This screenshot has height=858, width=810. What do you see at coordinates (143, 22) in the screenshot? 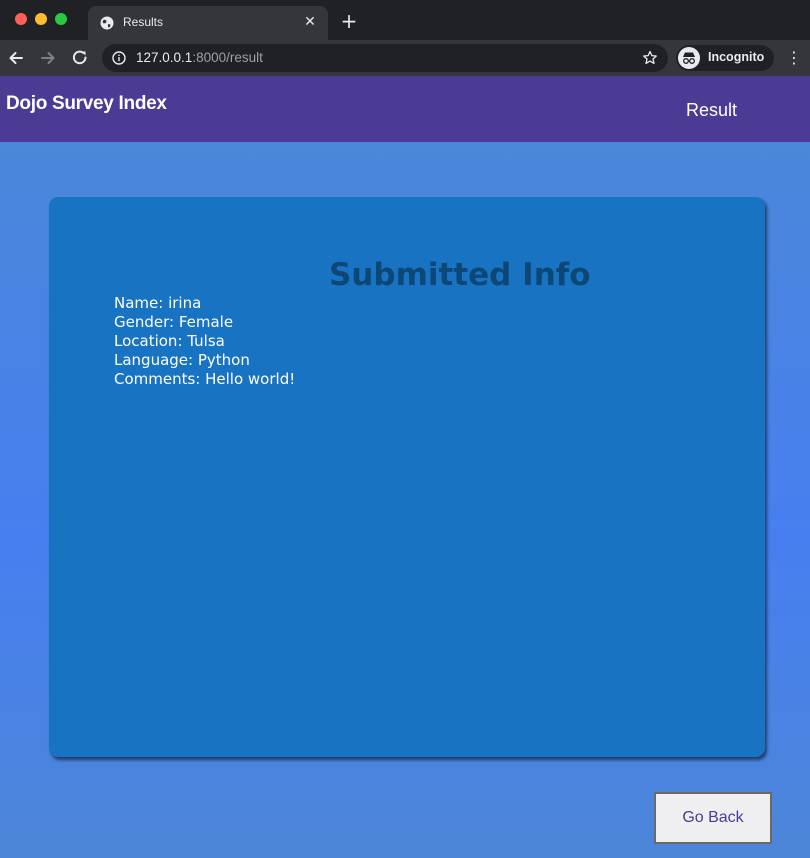
I see `tab-title: Results` at bounding box center [143, 22].